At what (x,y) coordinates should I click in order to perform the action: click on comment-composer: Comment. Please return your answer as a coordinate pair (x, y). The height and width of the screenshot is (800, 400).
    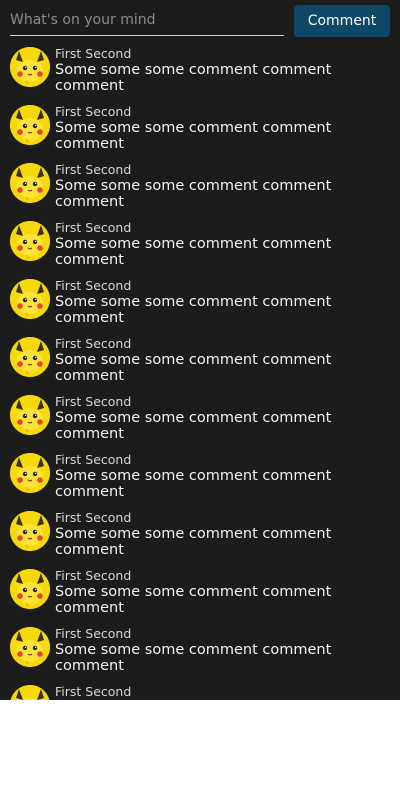
    Looking at the image, I should click on (200, 21).